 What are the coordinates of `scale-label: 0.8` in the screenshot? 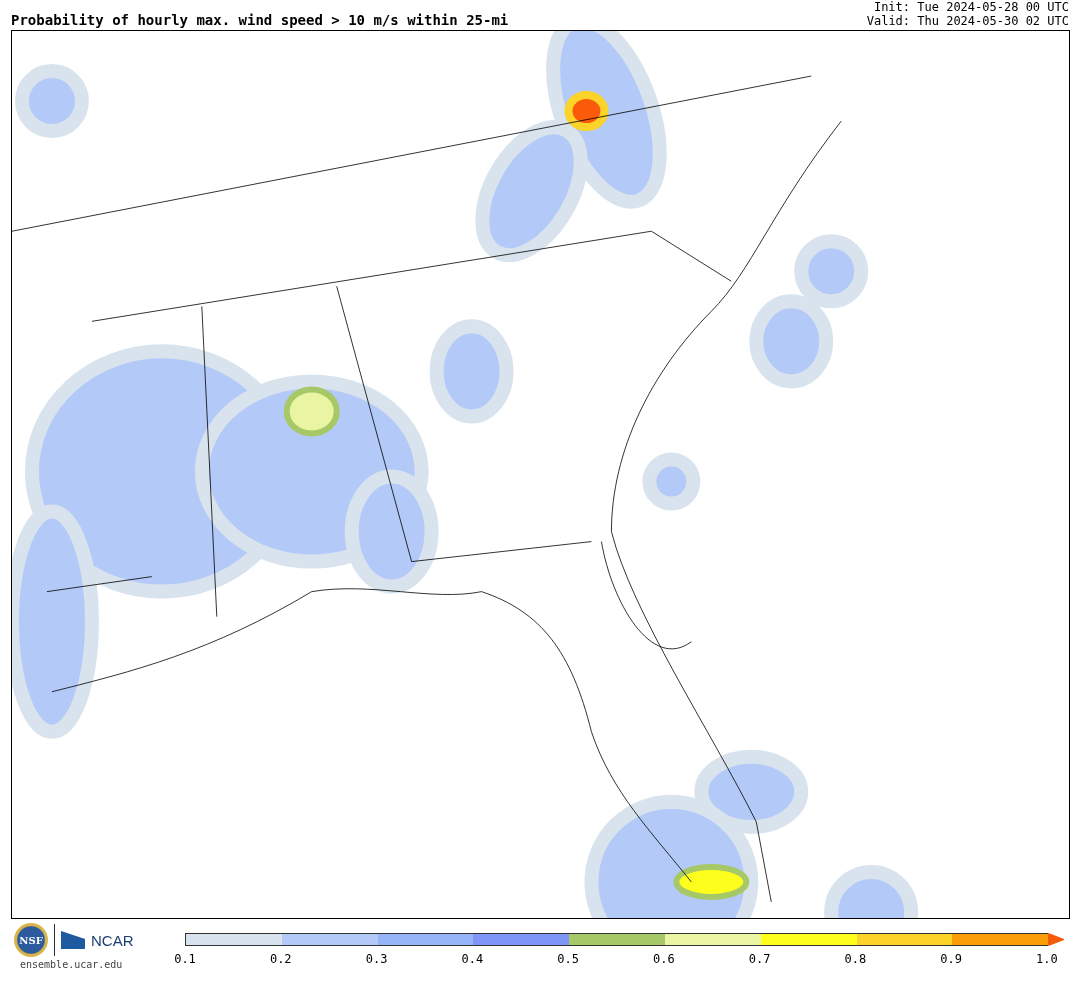 It's located at (855, 959).